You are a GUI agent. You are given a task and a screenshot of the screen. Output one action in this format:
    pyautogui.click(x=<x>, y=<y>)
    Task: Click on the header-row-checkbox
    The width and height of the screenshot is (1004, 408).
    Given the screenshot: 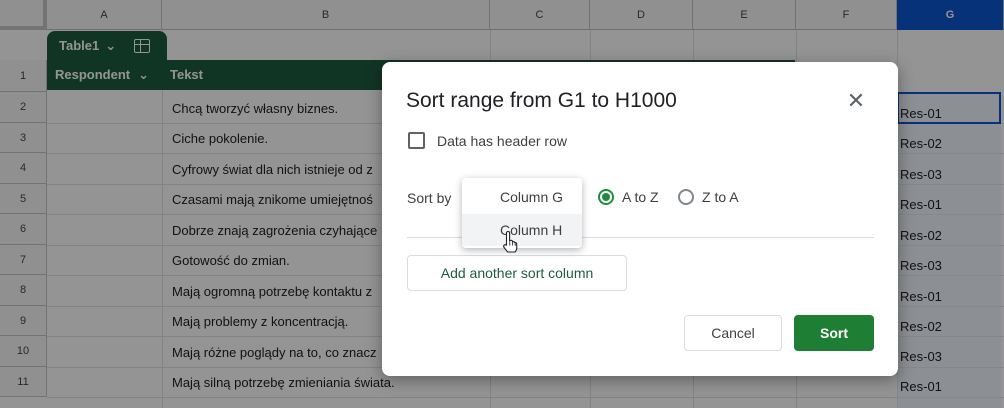 What is the action you would take?
    pyautogui.click(x=416, y=140)
    